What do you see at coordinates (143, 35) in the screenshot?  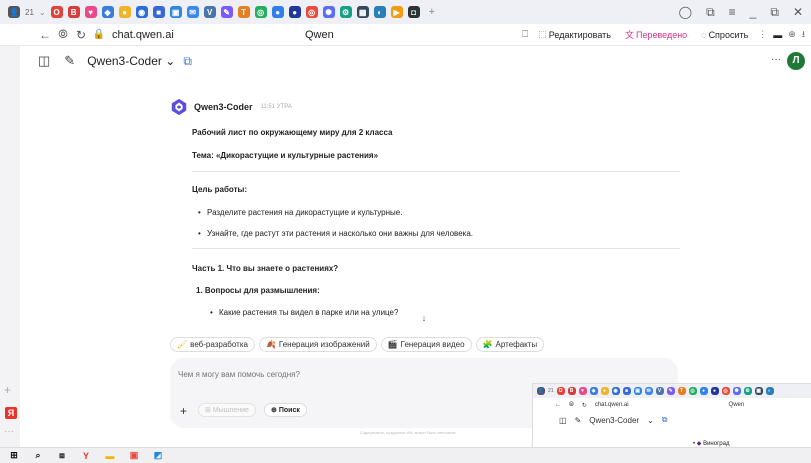 I see `url-field: chat.qwen.ai` at bounding box center [143, 35].